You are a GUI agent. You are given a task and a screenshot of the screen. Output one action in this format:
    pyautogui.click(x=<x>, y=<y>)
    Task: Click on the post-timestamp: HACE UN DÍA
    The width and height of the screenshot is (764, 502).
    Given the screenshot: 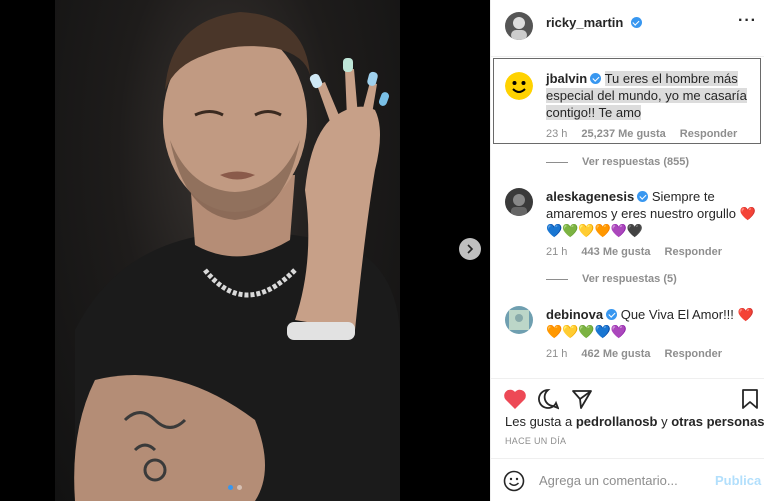 What is the action you would take?
    pyautogui.click(x=535, y=441)
    